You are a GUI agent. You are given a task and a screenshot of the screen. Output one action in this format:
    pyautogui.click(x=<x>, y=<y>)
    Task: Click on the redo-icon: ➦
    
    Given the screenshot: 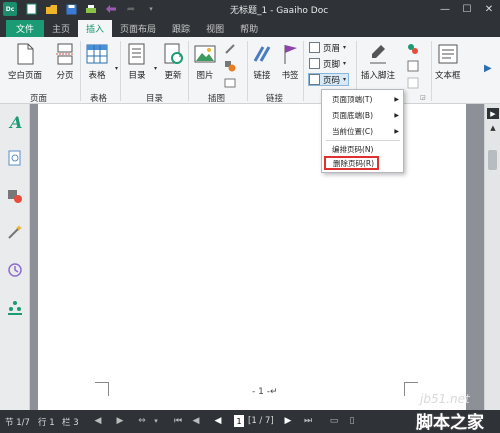 What is the action you would take?
    pyautogui.click(x=131, y=9)
    